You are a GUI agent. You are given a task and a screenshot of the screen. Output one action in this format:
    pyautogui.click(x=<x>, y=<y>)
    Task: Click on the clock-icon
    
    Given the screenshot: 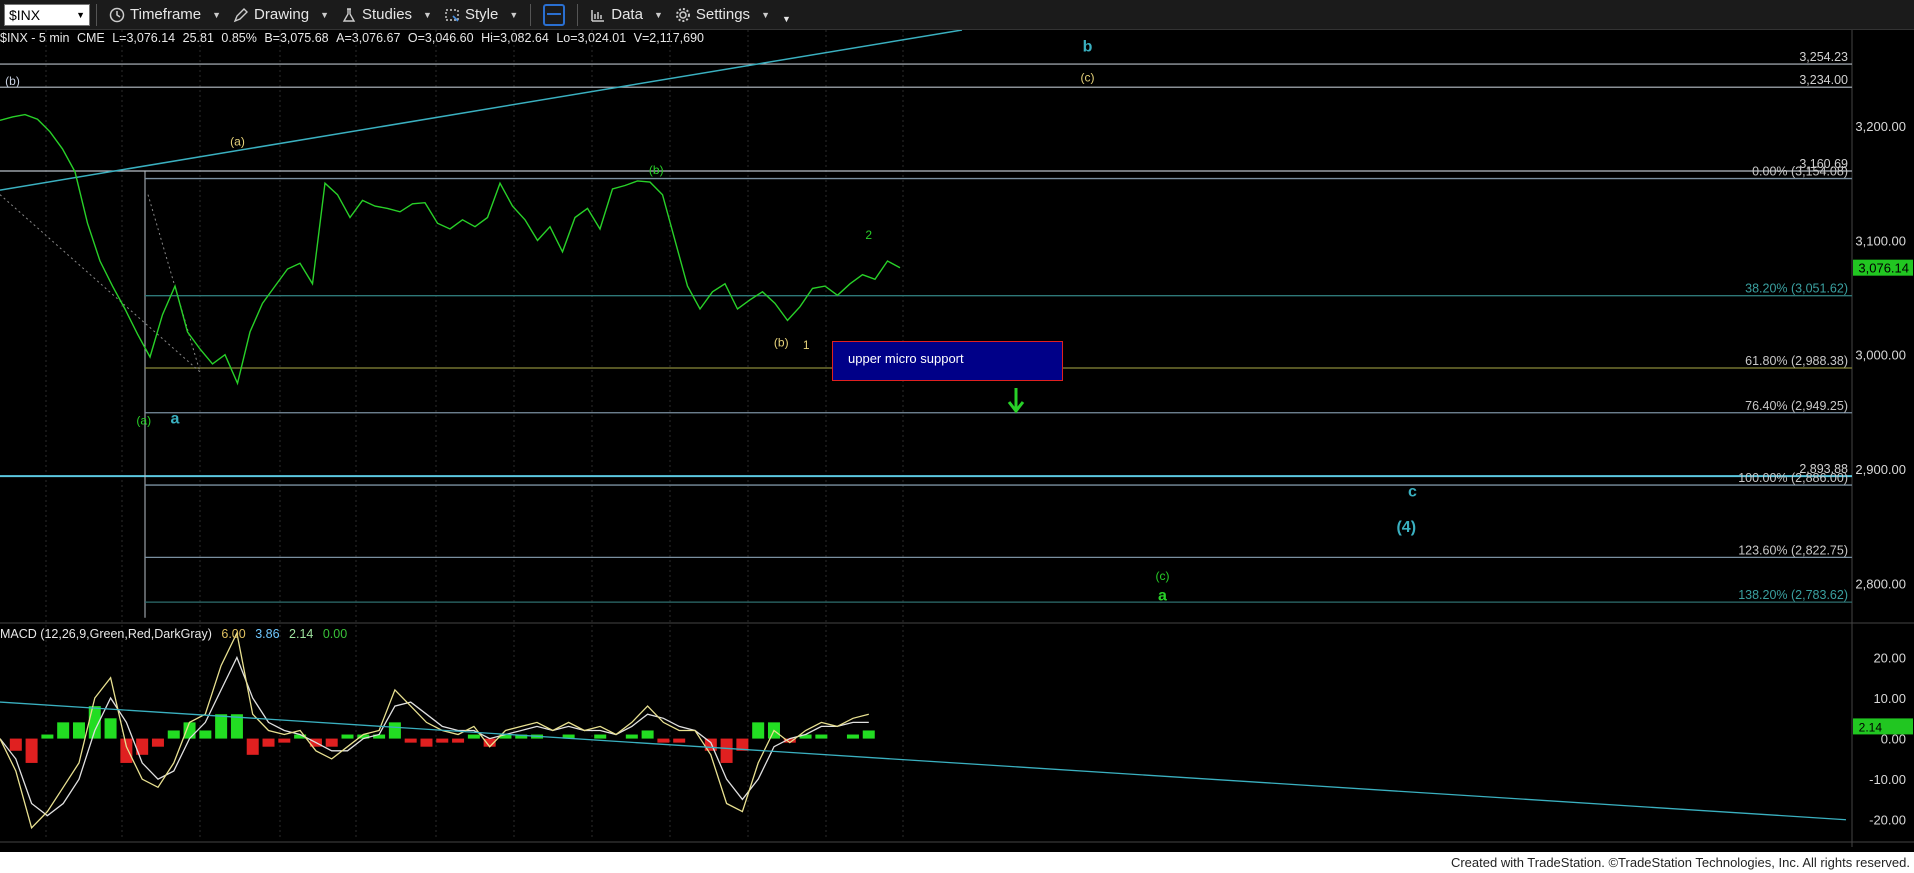 What is the action you would take?
    pyautogui.click(x=117, y=14)
    